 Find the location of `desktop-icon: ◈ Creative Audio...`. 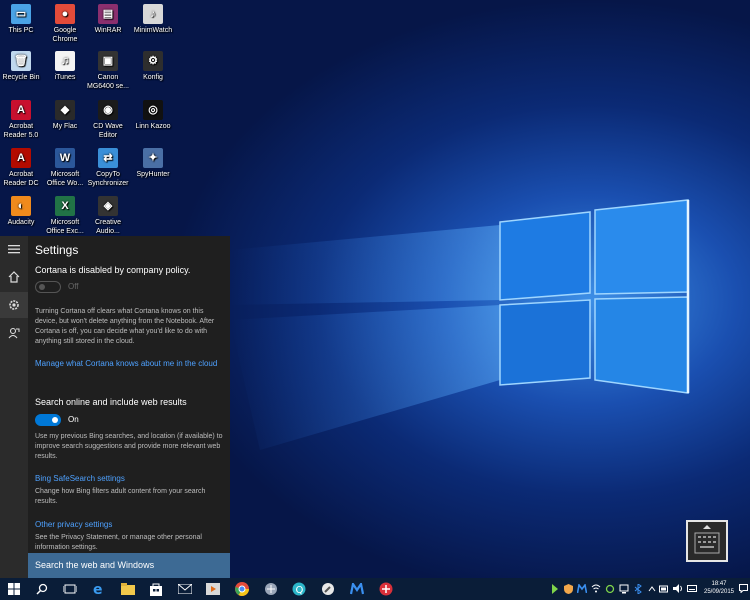

desktop-icon: ◈ Creative Audio... is located at coordinates (108, 216).